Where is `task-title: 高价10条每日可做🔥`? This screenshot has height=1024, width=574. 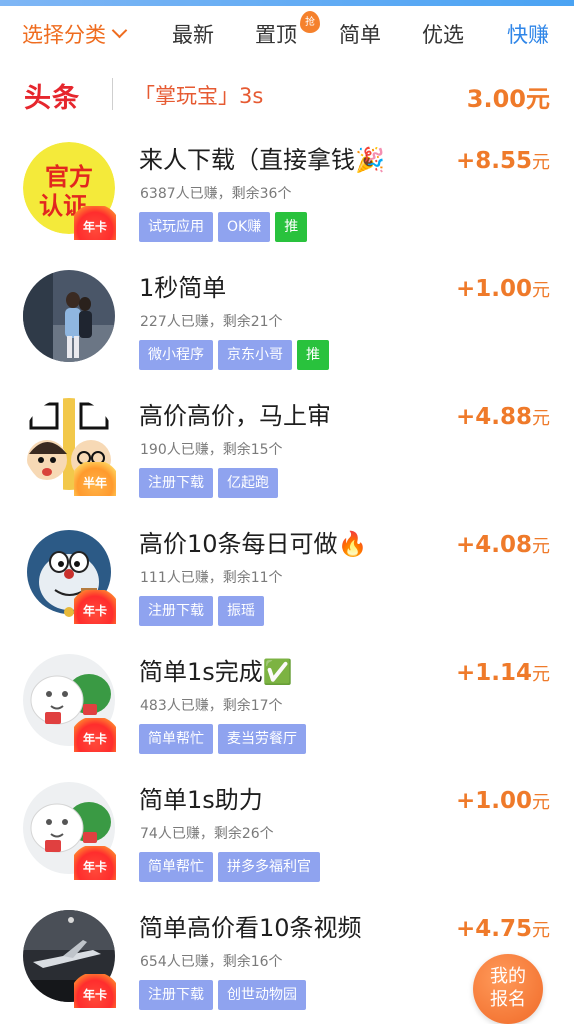
task-title: 高价10条每日可做🔥 is located at coordinates (253, 544).